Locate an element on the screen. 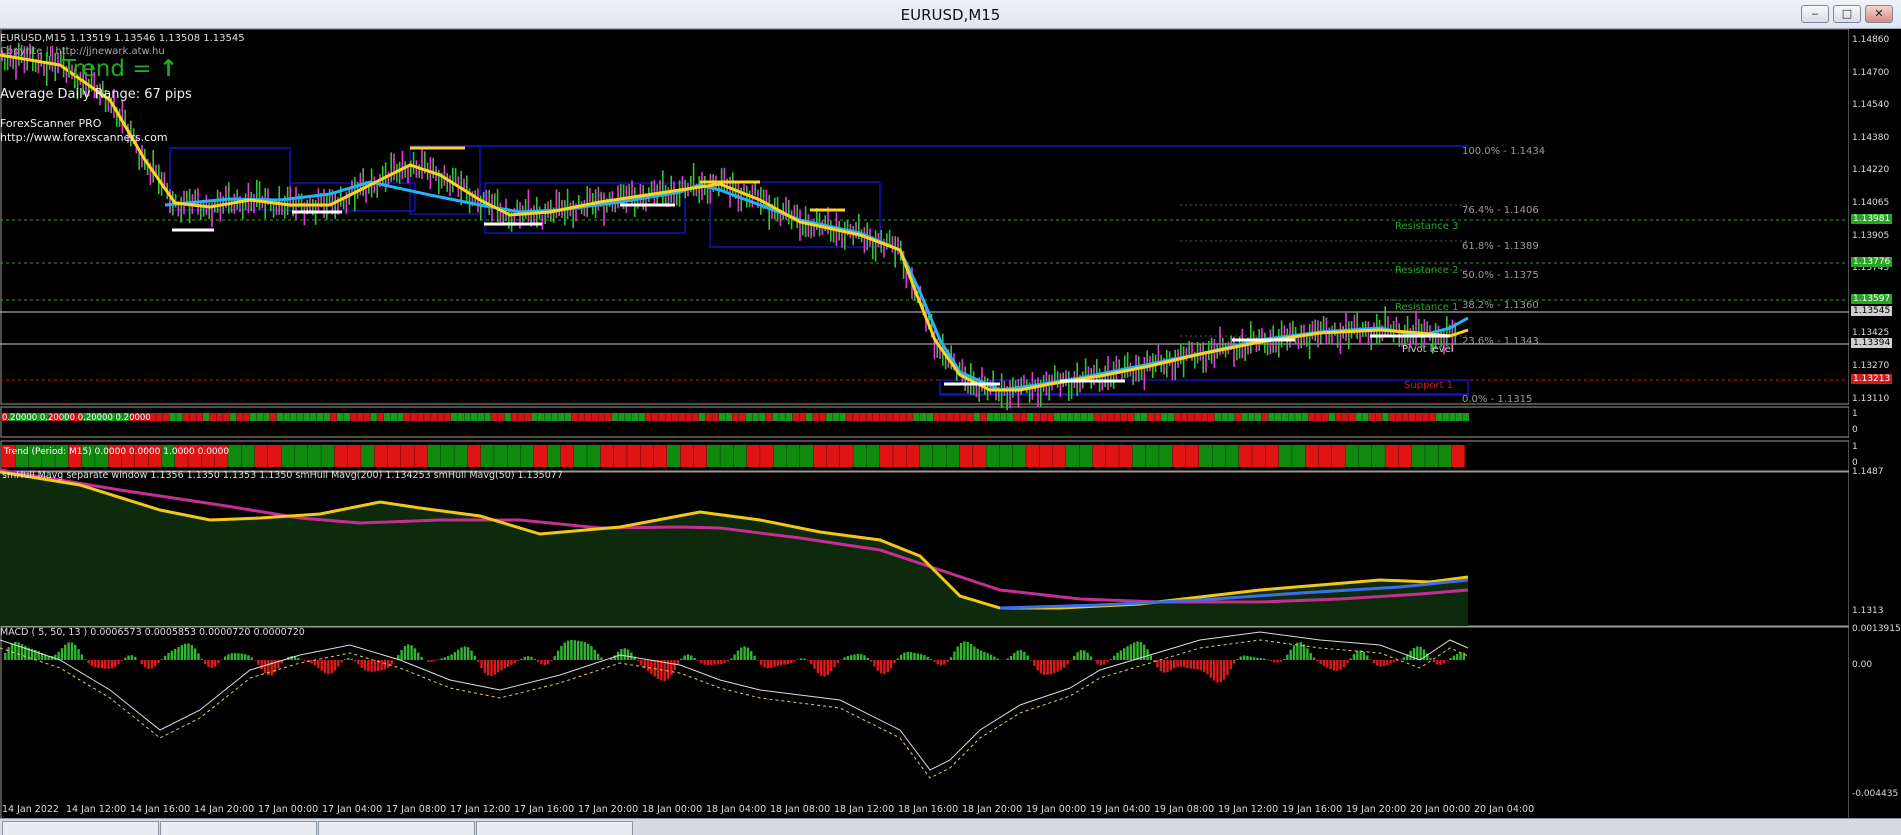 This screenshot has width=1901, height=835. time-axis-label: 17 Jan 00:00 is located at coordinates (288, 809).